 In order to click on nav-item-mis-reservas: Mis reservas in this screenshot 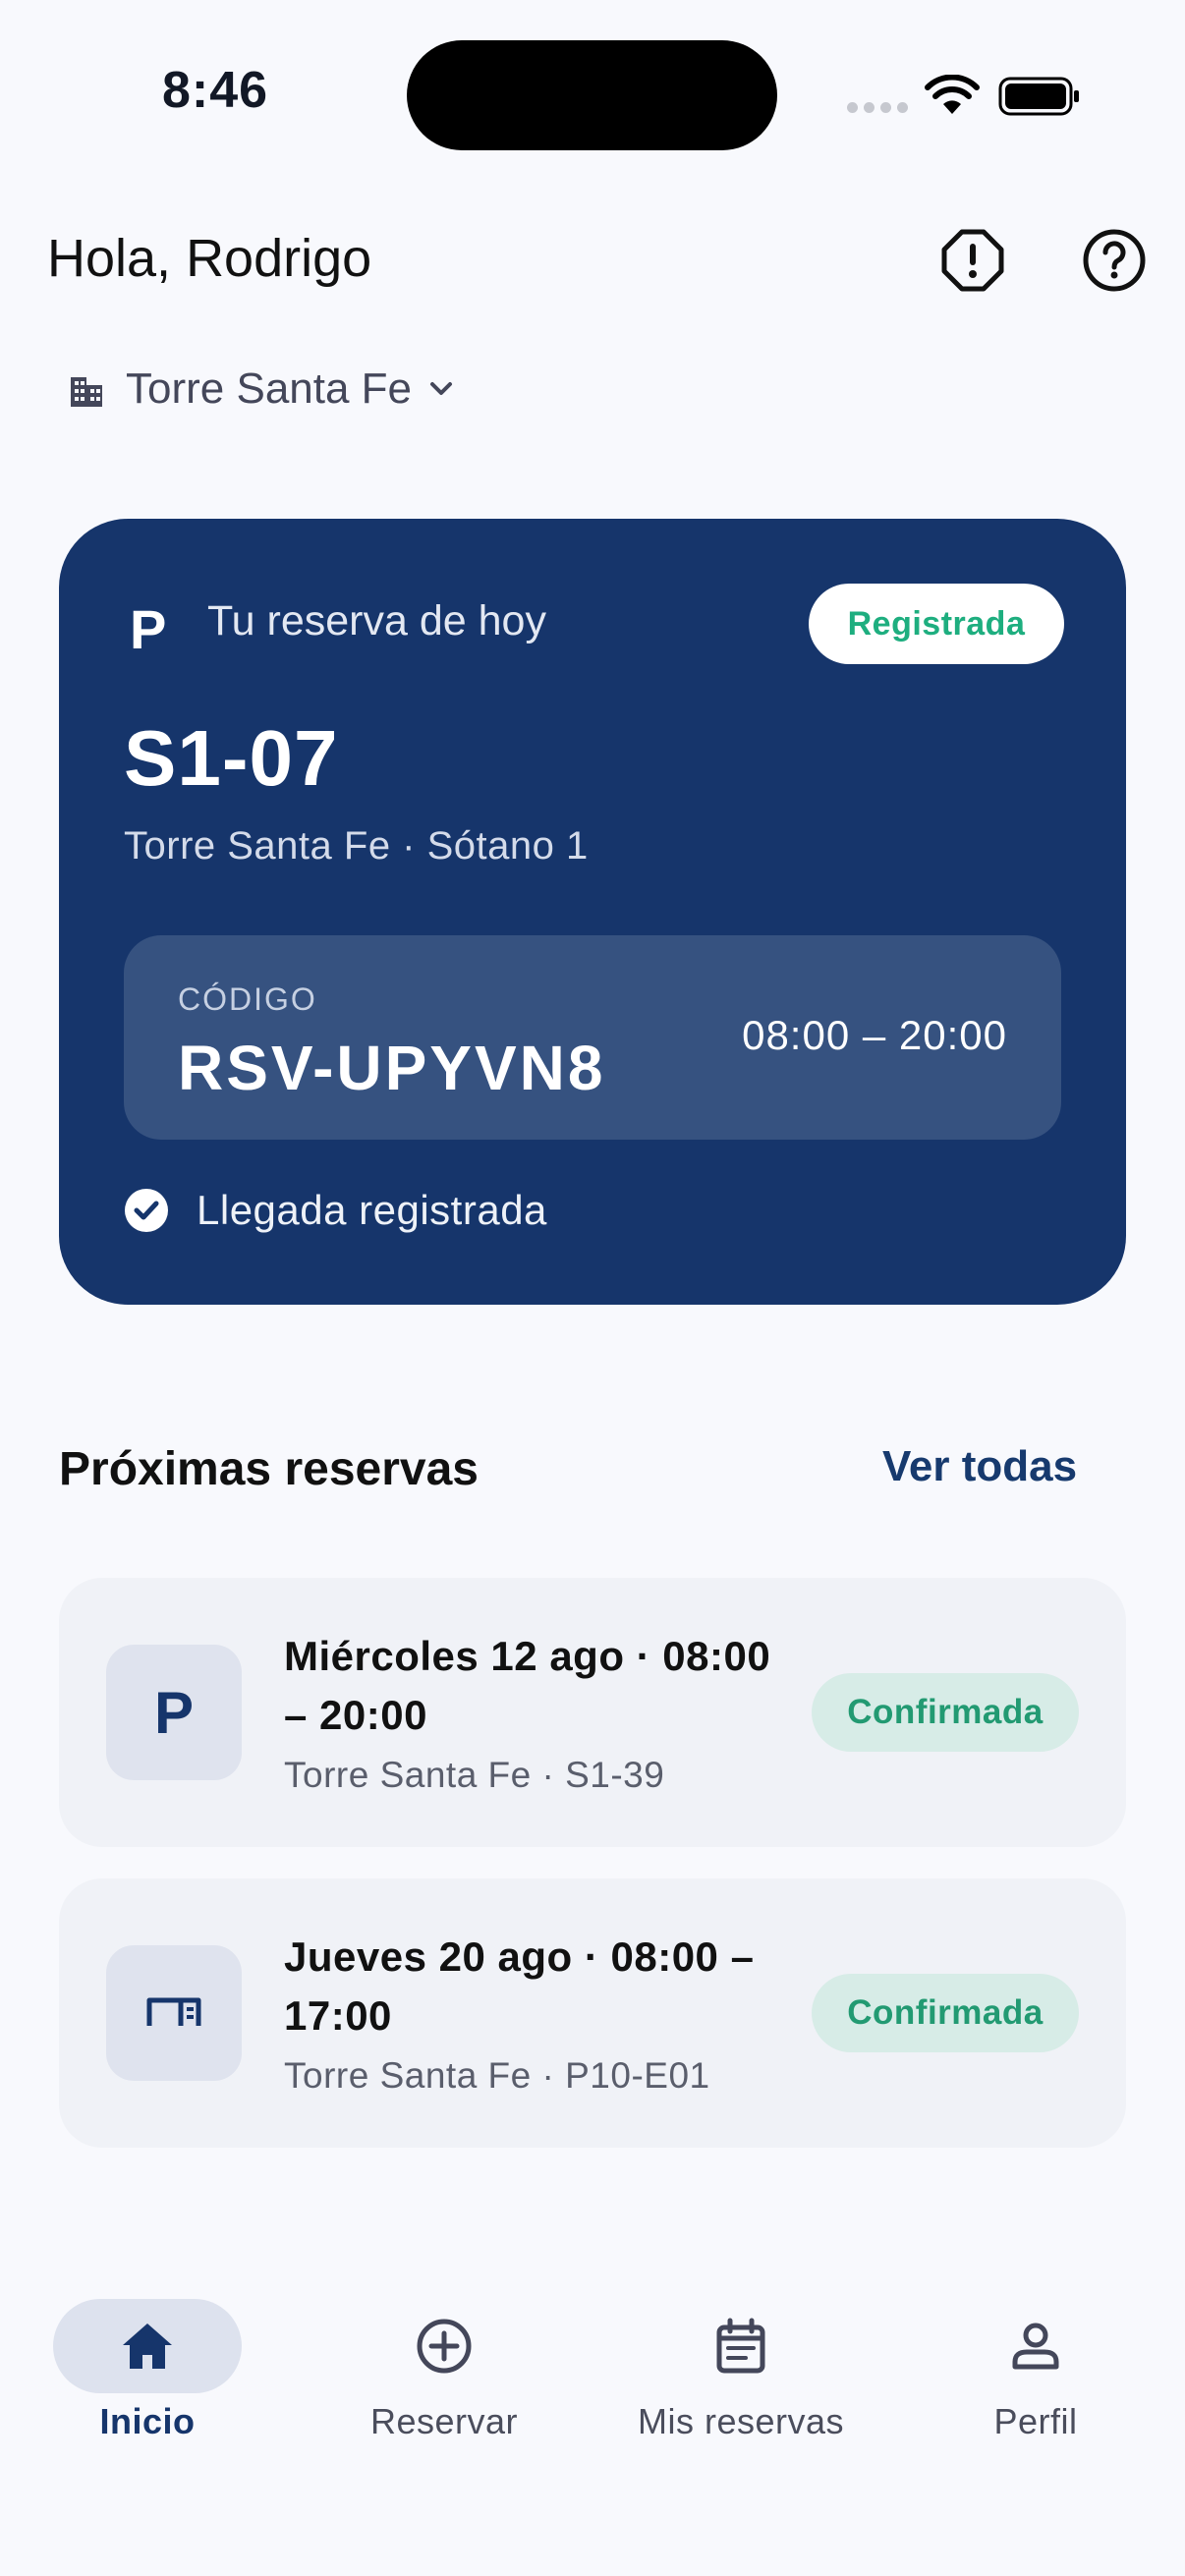, I will do `click(741, 2370)`.